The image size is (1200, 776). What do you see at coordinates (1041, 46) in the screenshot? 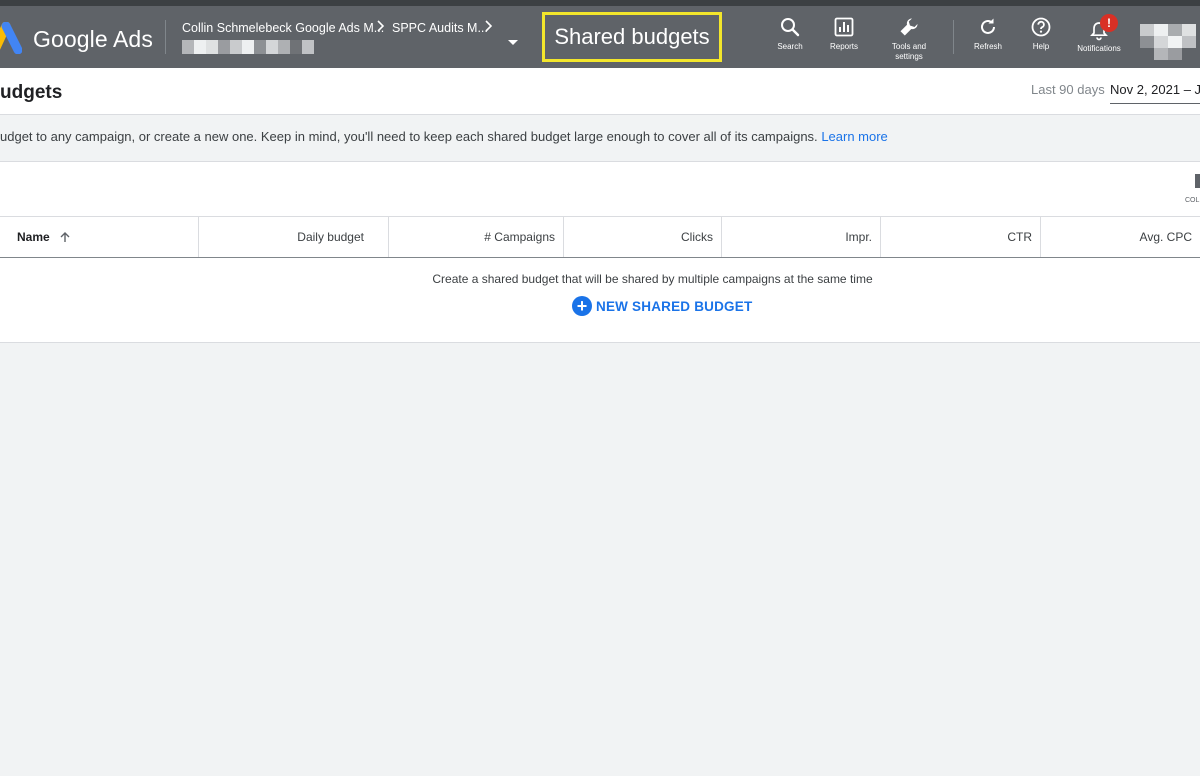
I see `help-label: Help` at bounding box center [1041, 46].